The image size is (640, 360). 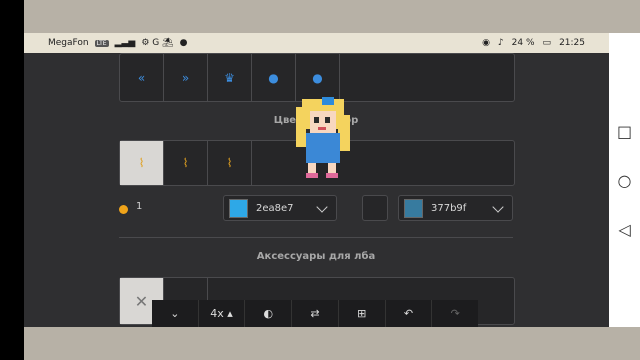 I want to click on swap-icon: ⇄, so click(x=315, y=313).